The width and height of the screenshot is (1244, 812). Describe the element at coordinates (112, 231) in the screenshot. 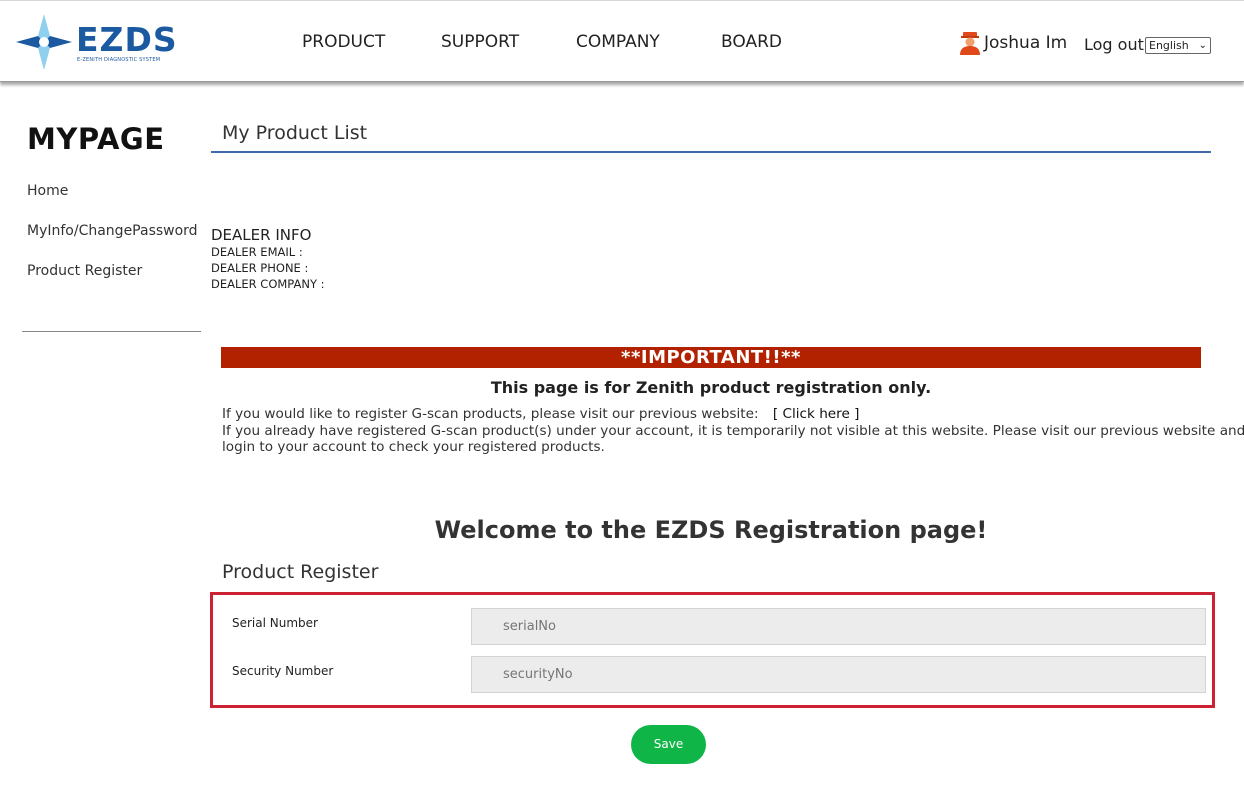

I see `sidebar-item-myinfo: MyInfo/ChangePassword` at that location.